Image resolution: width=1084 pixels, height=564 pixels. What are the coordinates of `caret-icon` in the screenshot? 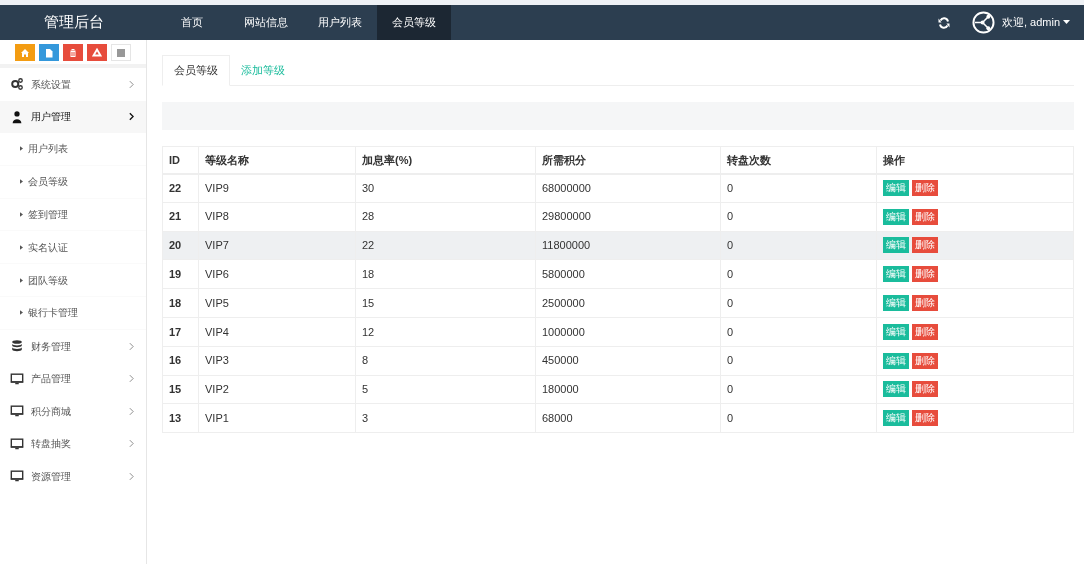 It's located at (1066, 22).